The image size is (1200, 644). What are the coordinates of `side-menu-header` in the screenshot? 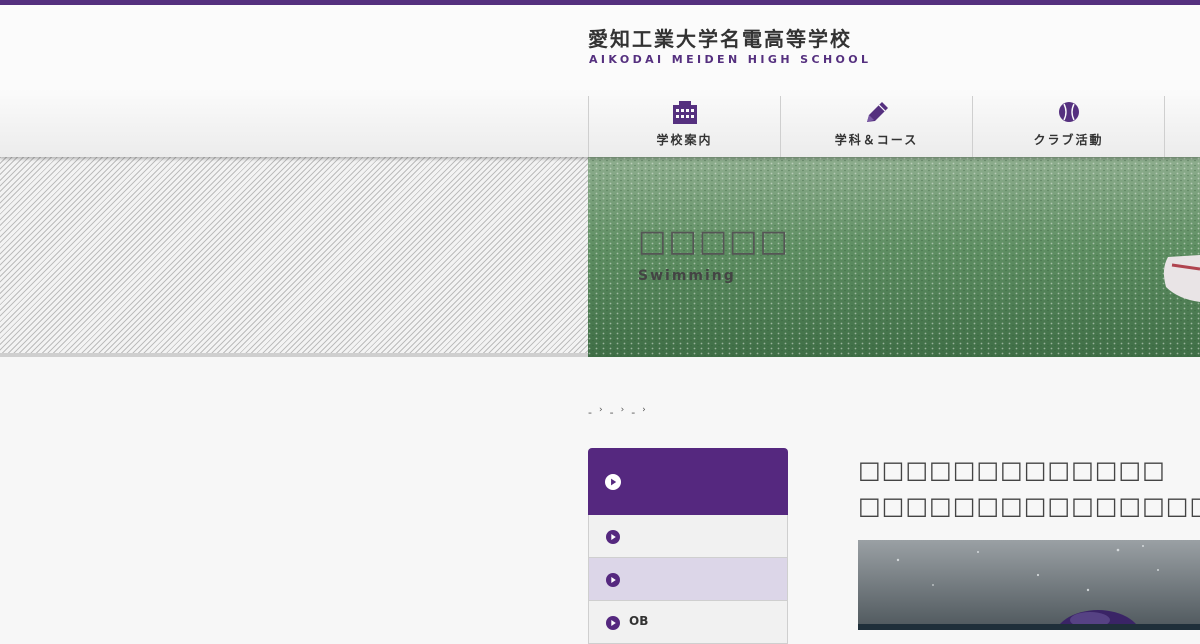 It's located at (688, 481).